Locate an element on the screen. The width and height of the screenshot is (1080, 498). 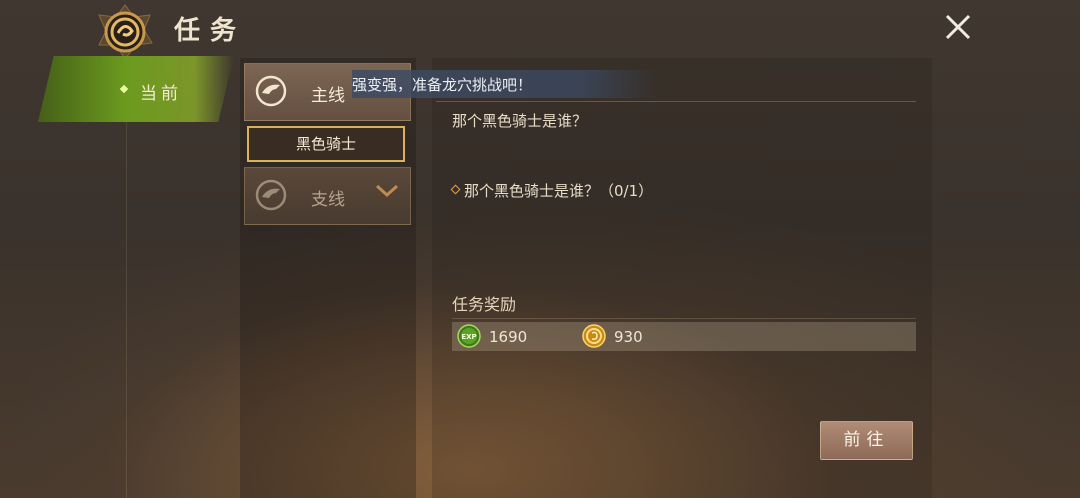
rewards-title: 任务奖励 is located at coordinates (484, 304).